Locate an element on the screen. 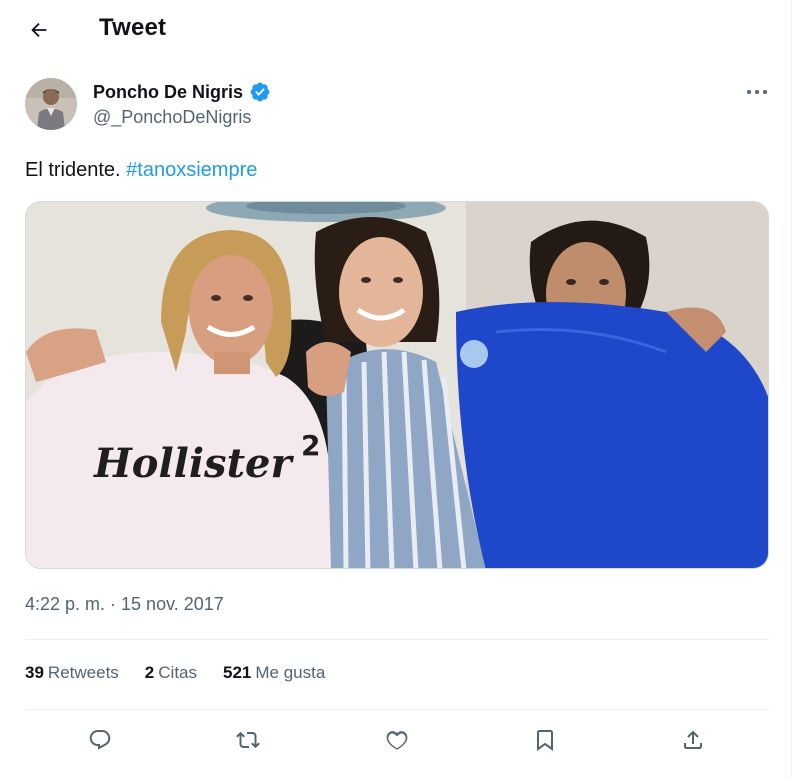  likes-count: 521 is located at coordinates (237, 672).